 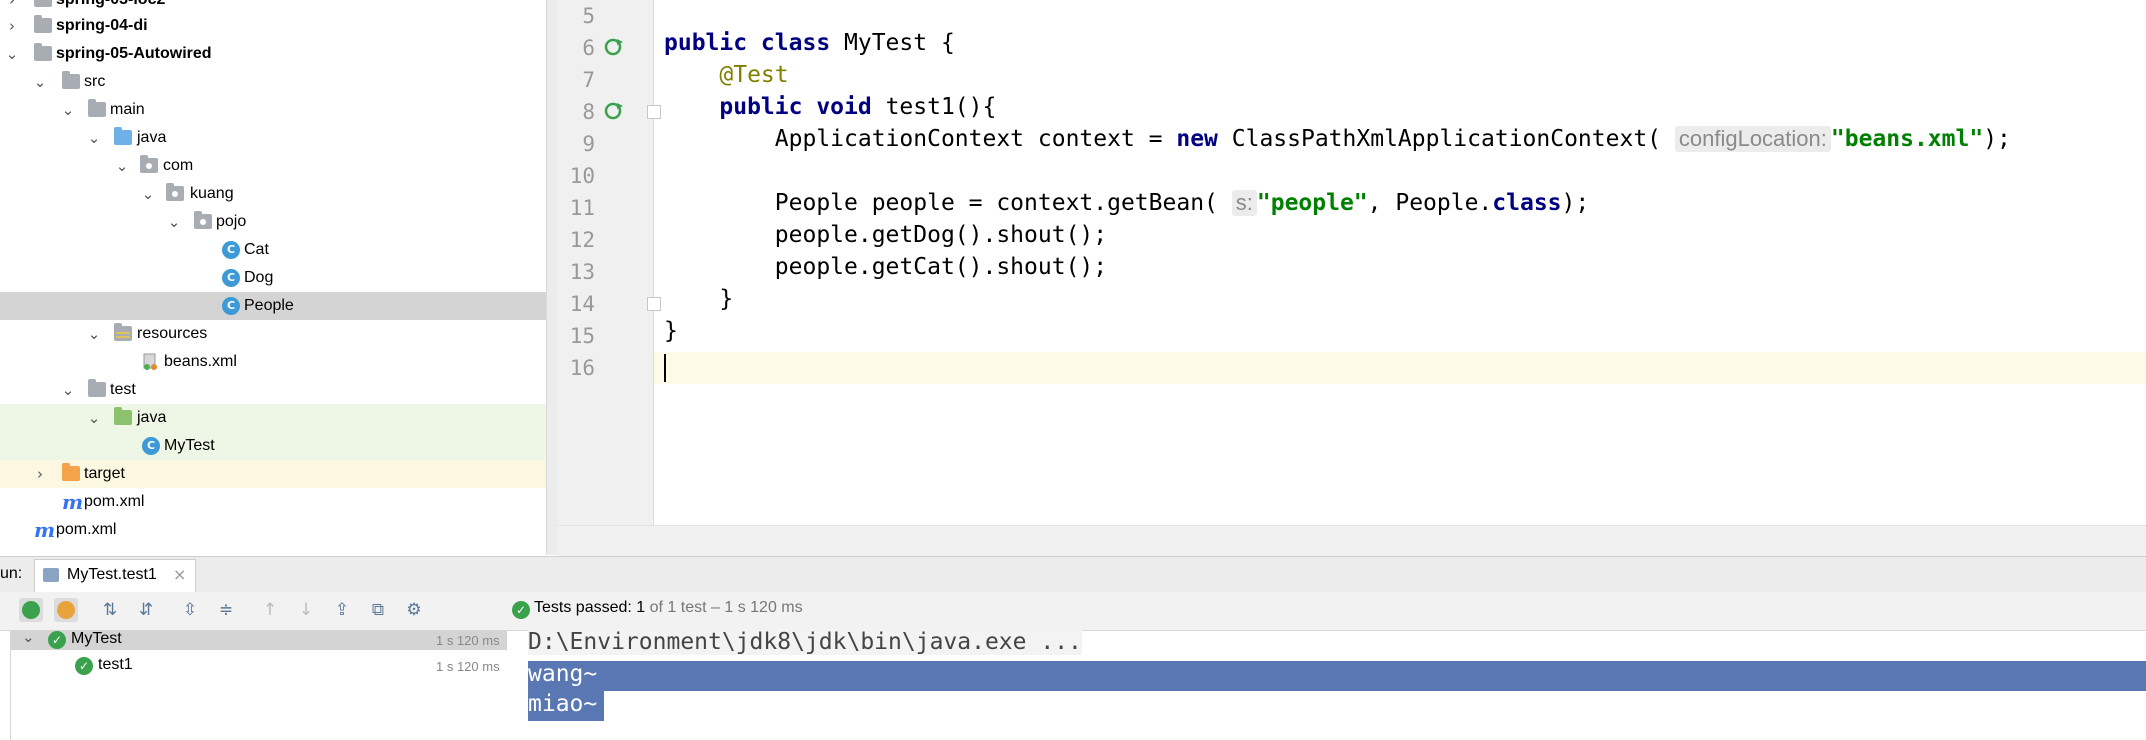 I want to click on keyword: new, so click(x=1197, y=139).